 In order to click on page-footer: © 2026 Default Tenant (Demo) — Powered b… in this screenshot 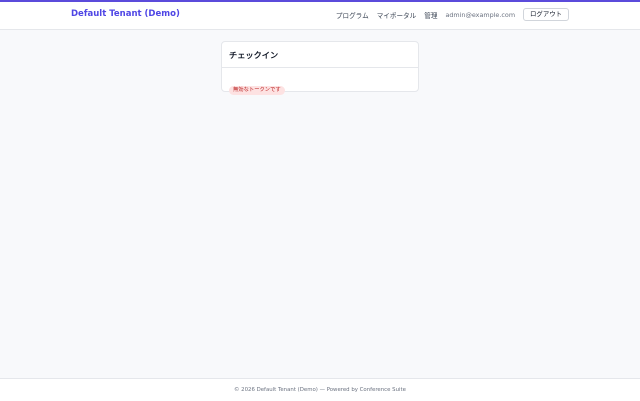, I will do `click(320, 389)`.